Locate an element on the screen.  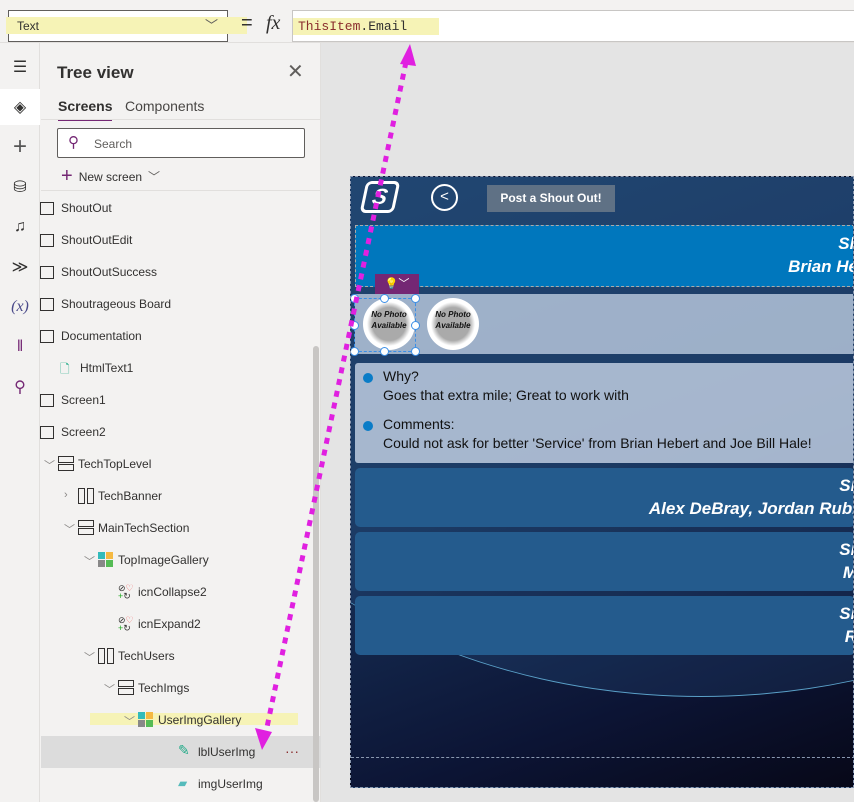
panel-title: Tree view is located at coordinates (95, 72).